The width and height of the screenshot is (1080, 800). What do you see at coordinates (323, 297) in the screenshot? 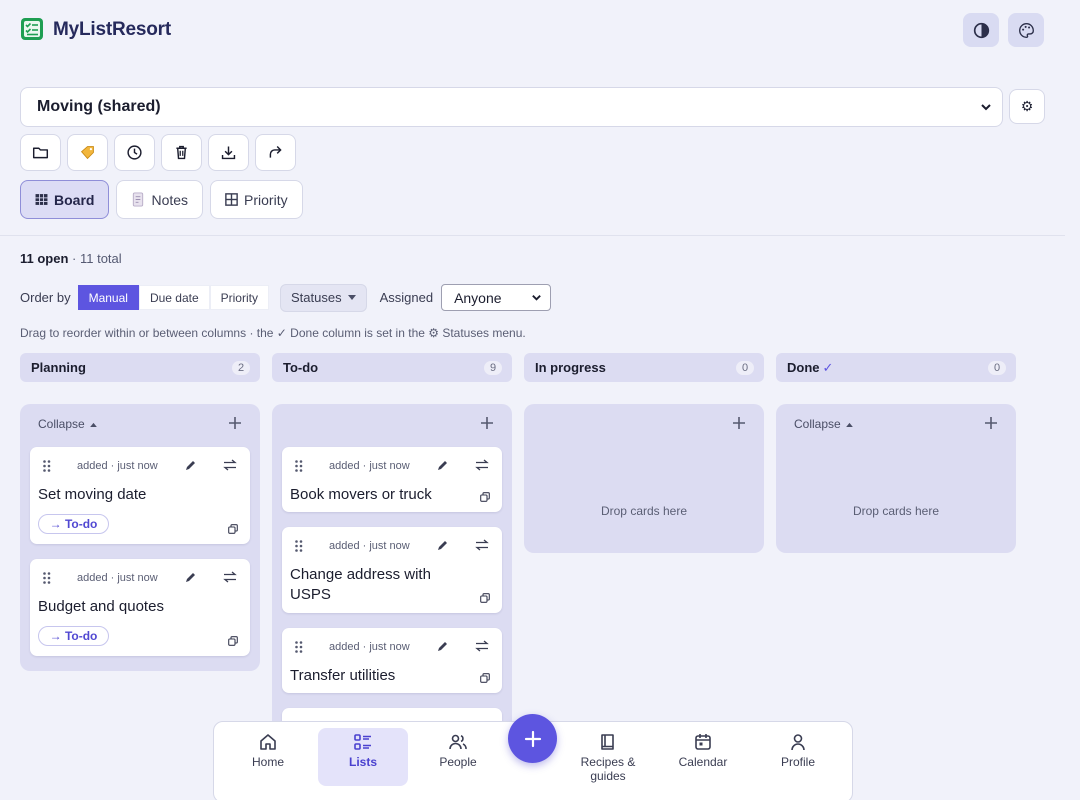
I see `statuses-menu-button: Statuses` at bounding box center [323, 297].